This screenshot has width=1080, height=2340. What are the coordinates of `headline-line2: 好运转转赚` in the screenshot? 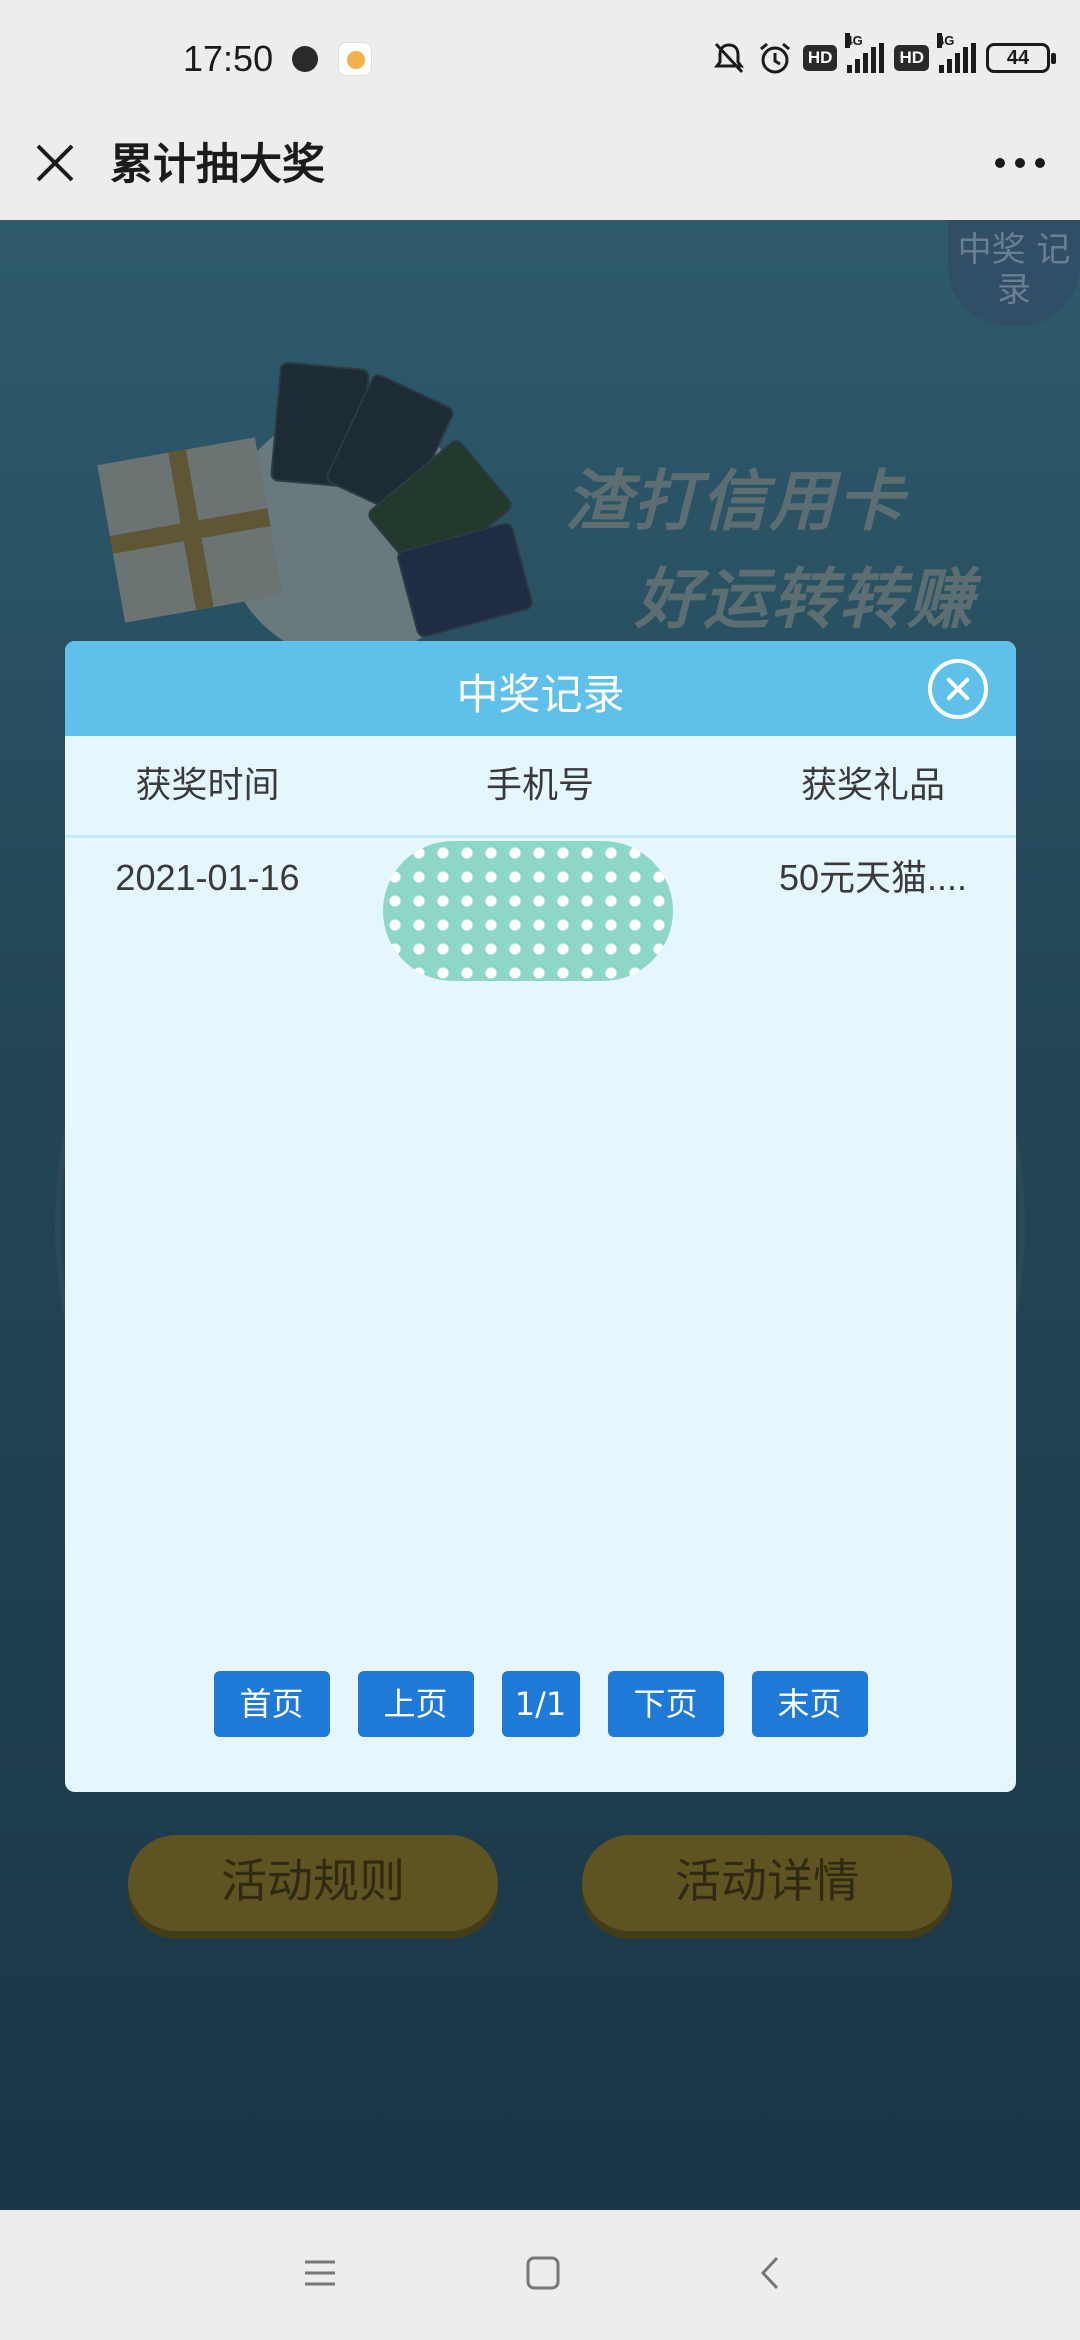 It's located at (805, 599).